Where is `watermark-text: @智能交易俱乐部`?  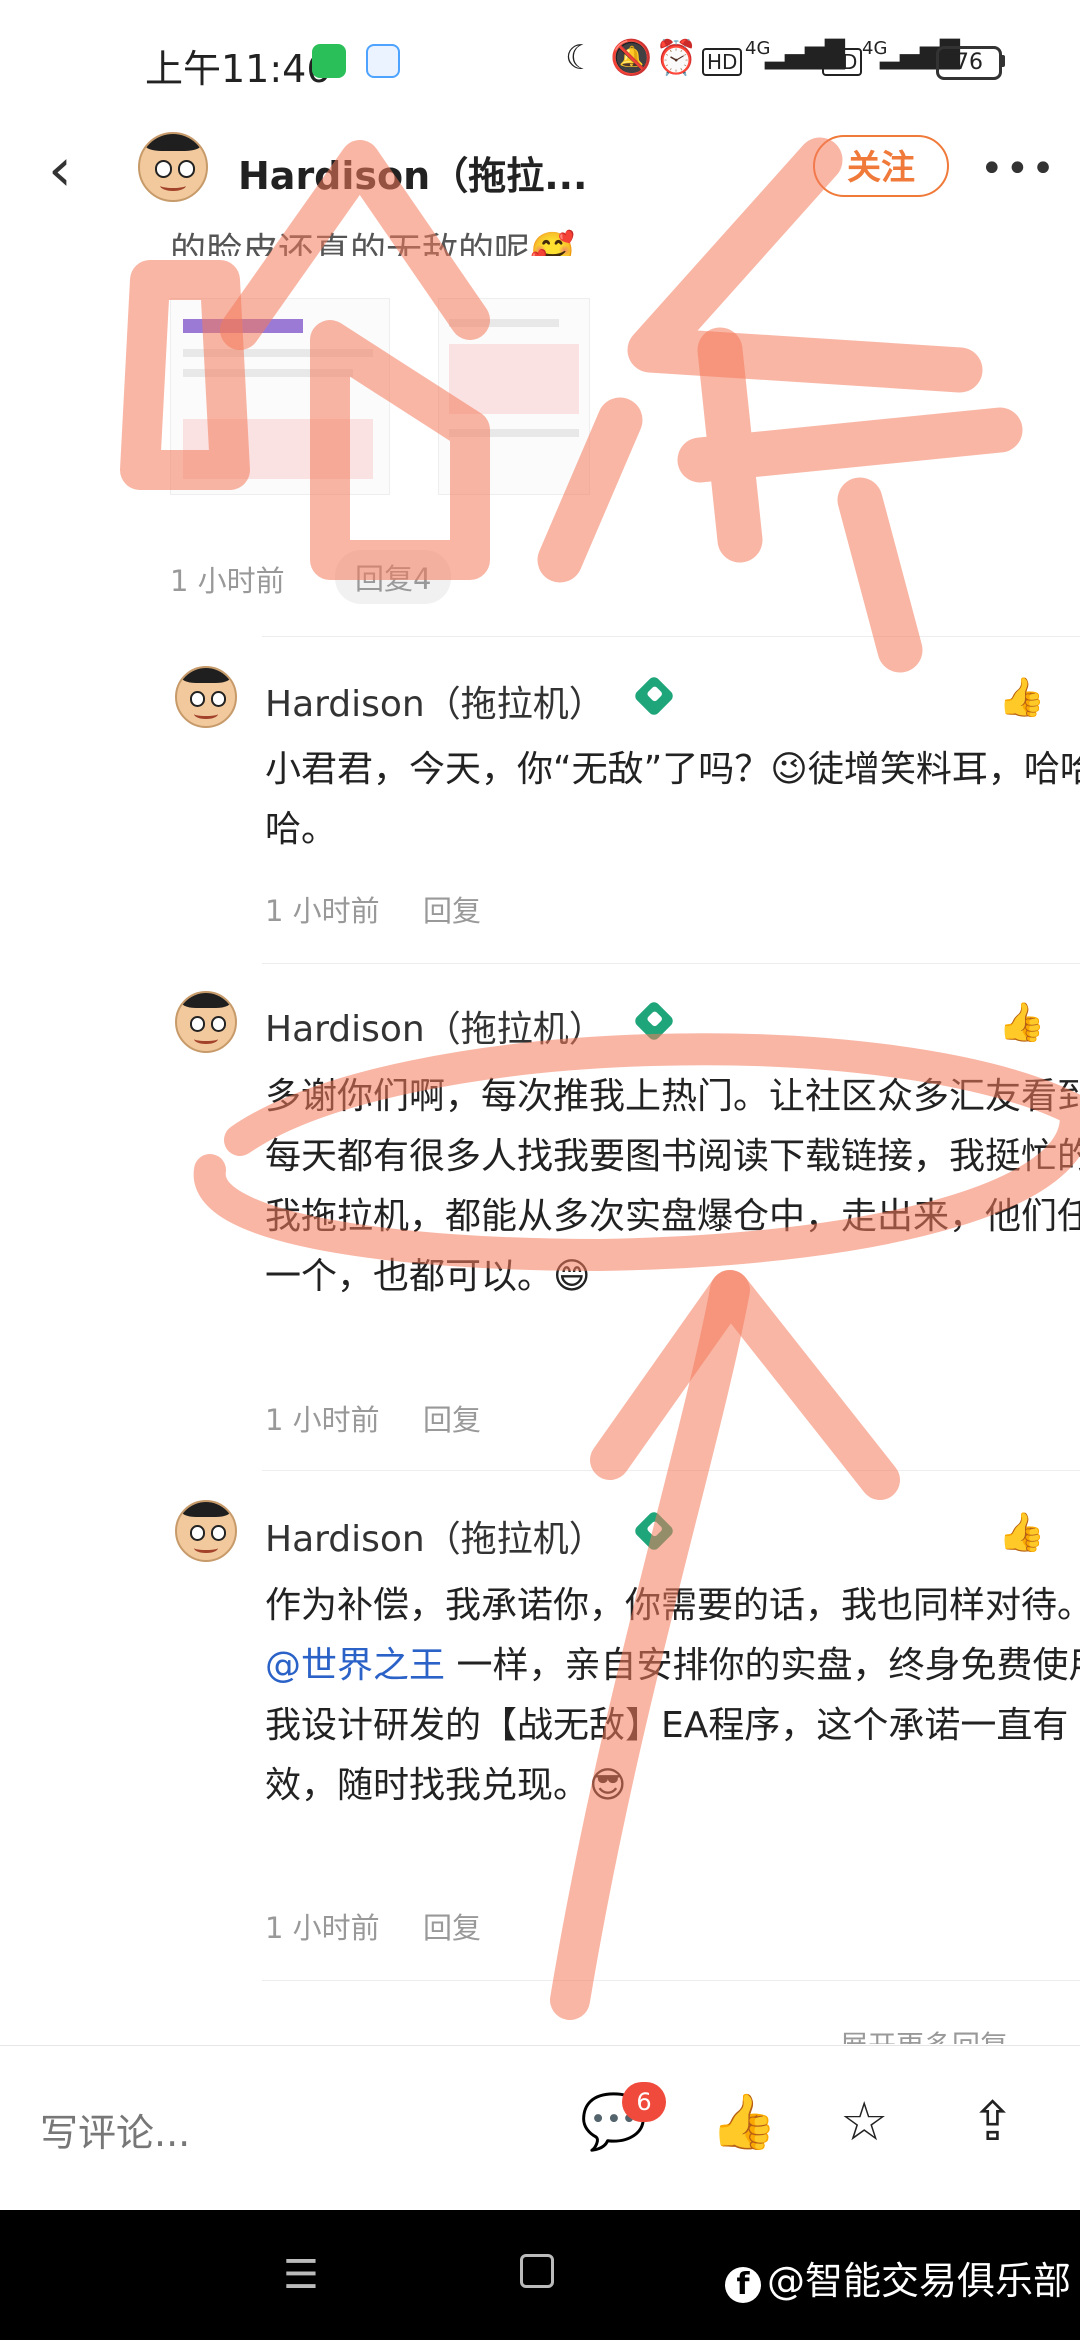 watermark-text: @智能交易俱乐部 is located at coordinates (919, 2281).